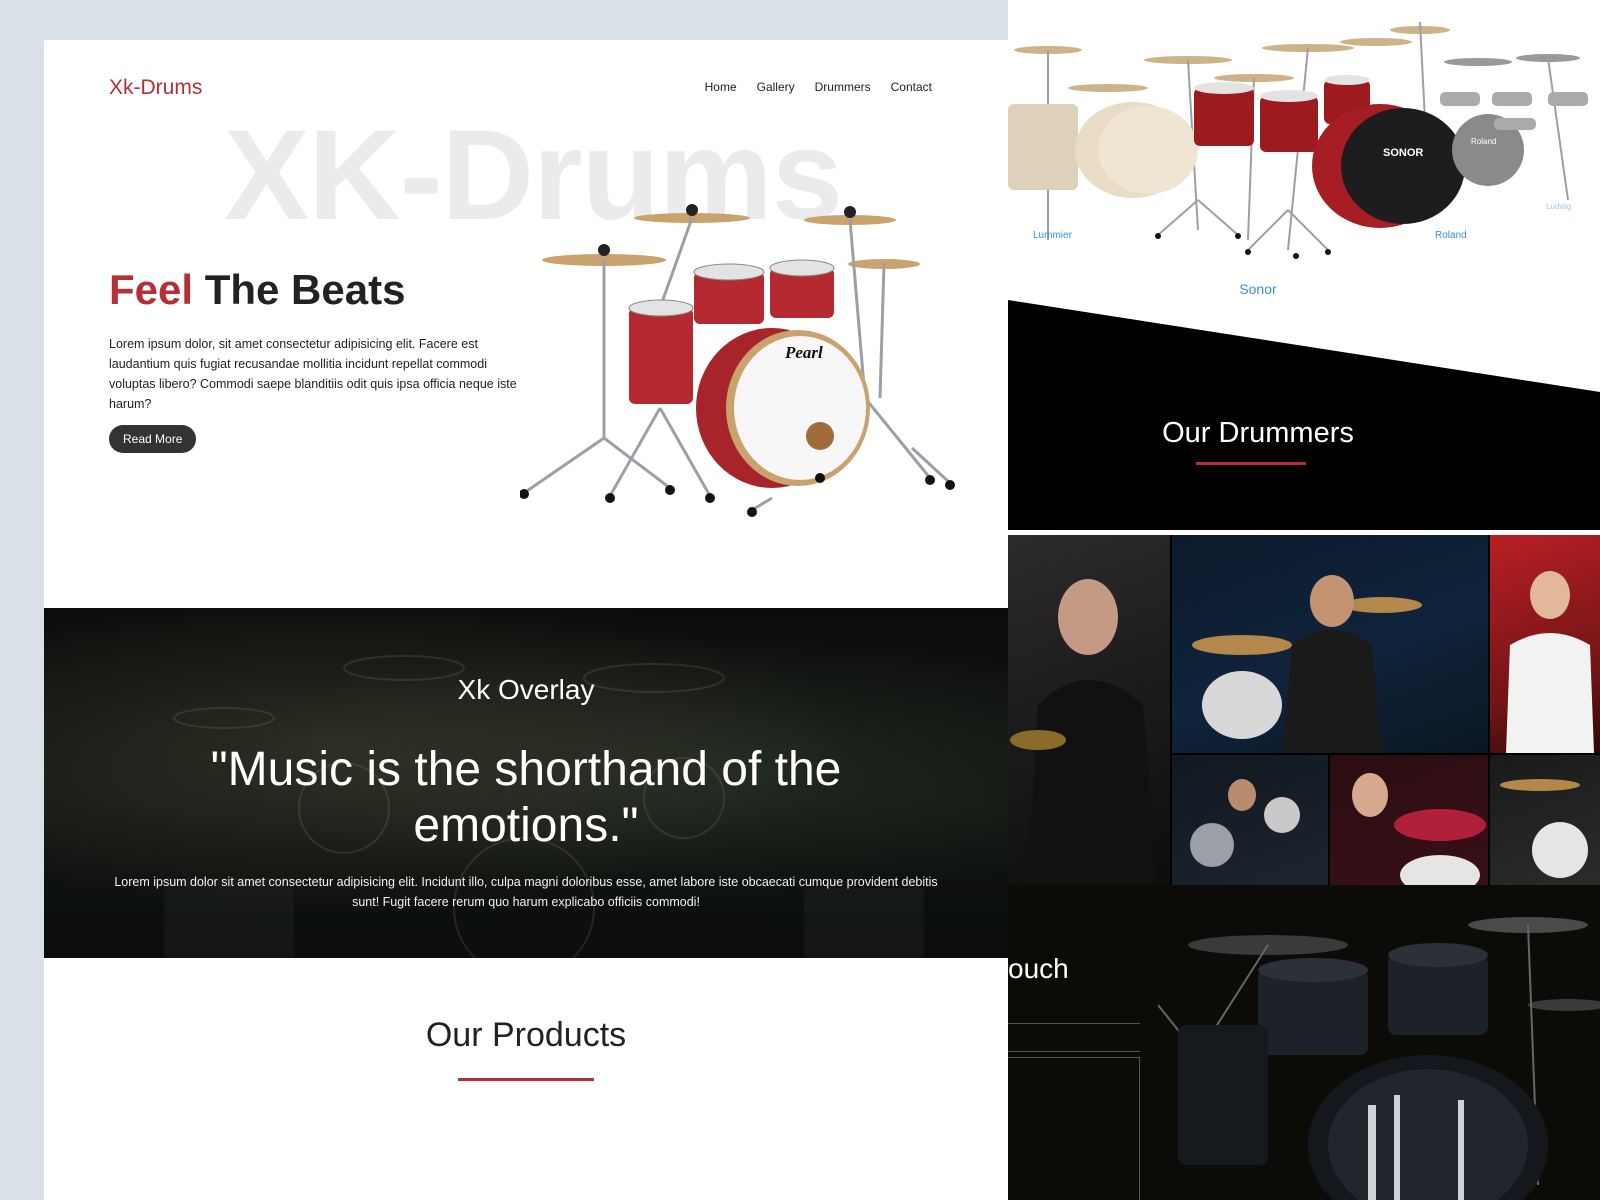 This screenshot has height=1200, width=1600. What do you see at coordinates (776, 87) in the screenshot?
I see `nav-gallery: Gallery` at bounding box center [776, 87].